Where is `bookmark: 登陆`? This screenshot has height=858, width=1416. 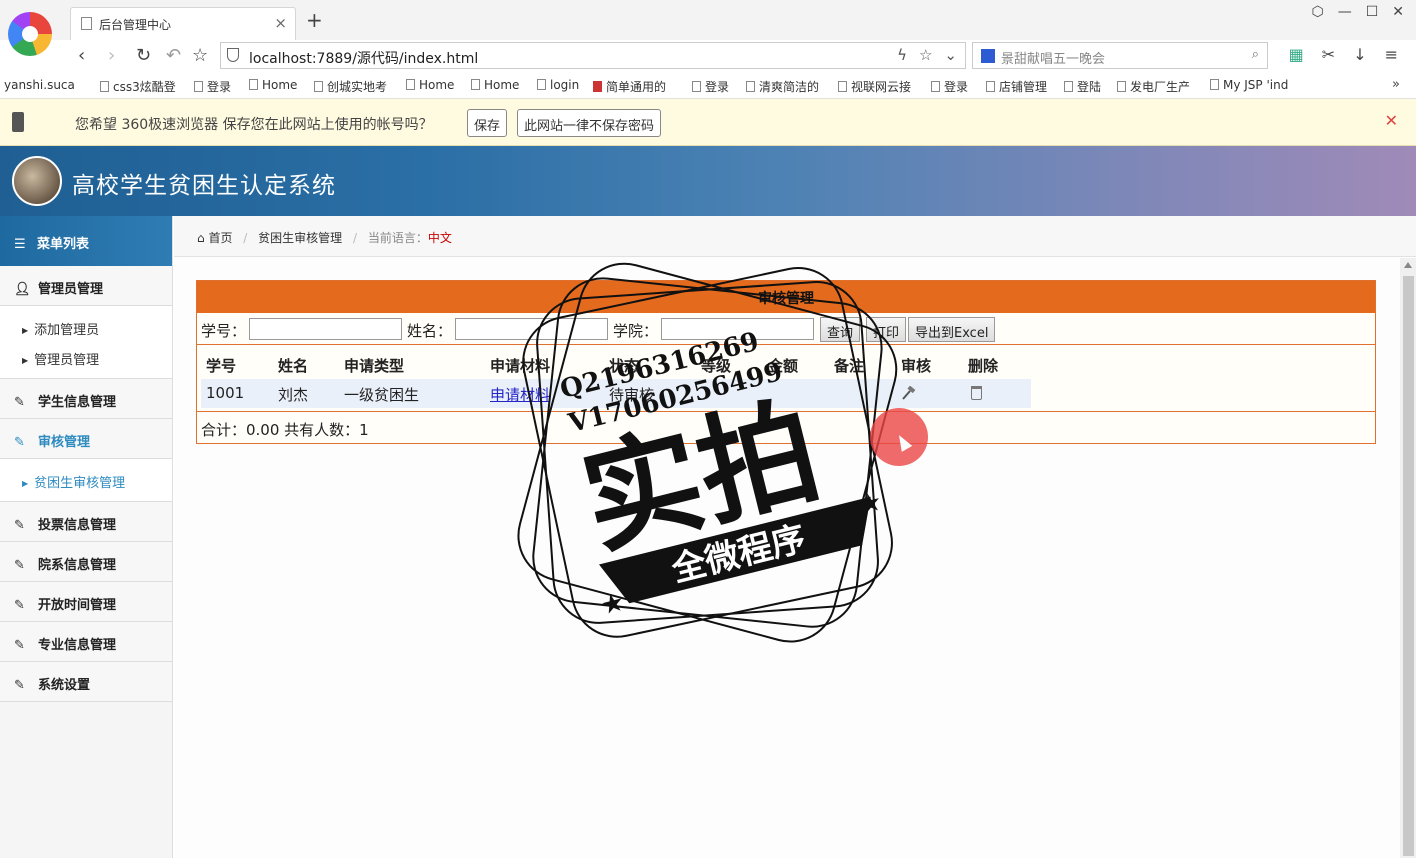
bookmark: 登陆 is located at coordinates (1082, 86).